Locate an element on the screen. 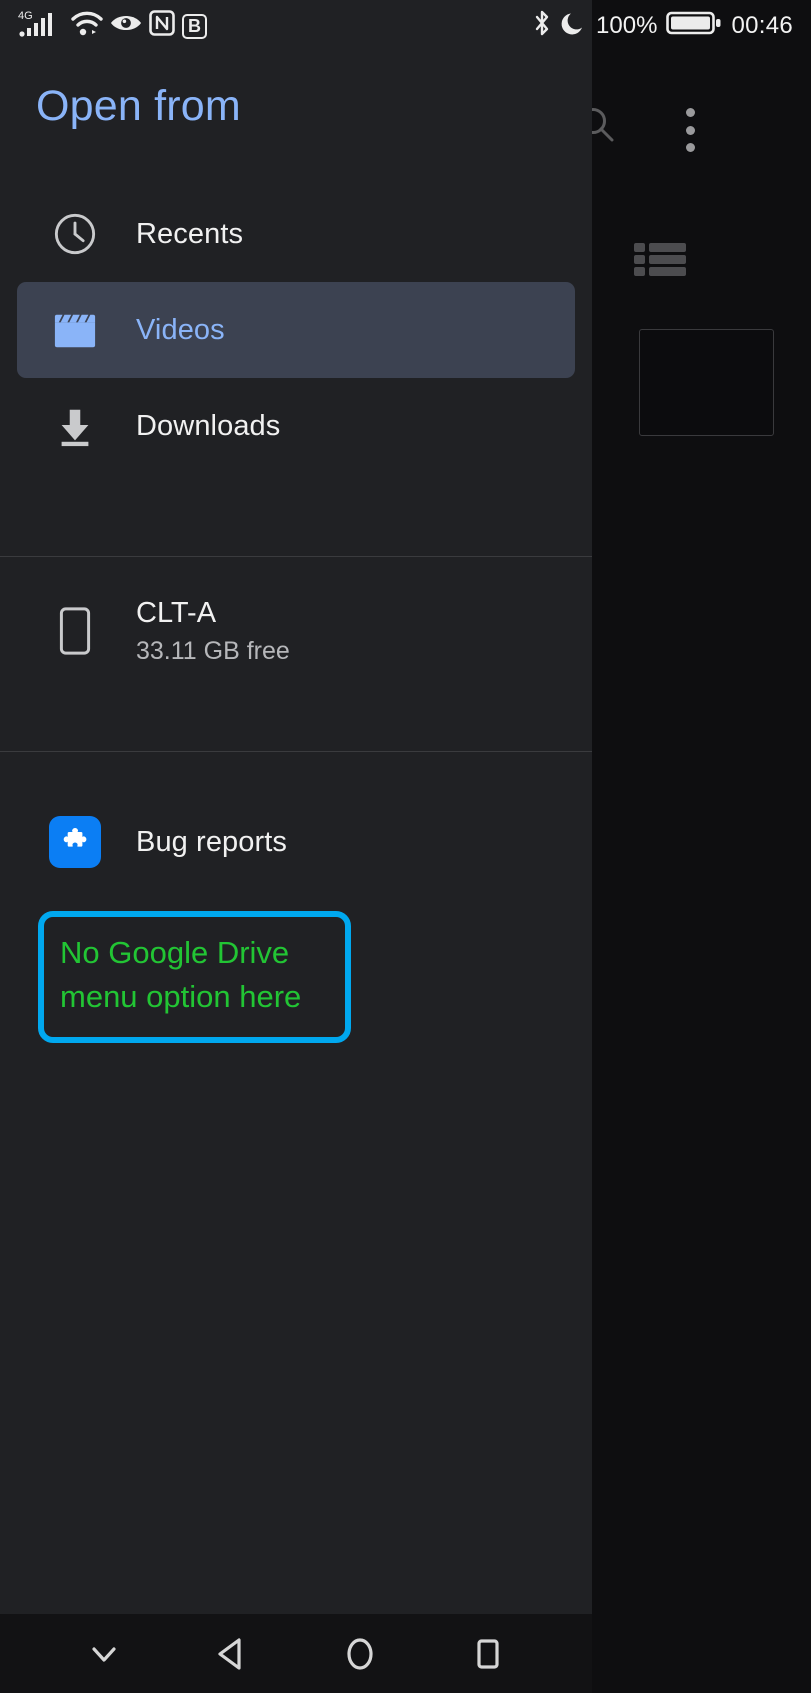  svg-text: 4G is located at coordinates (25, 16).